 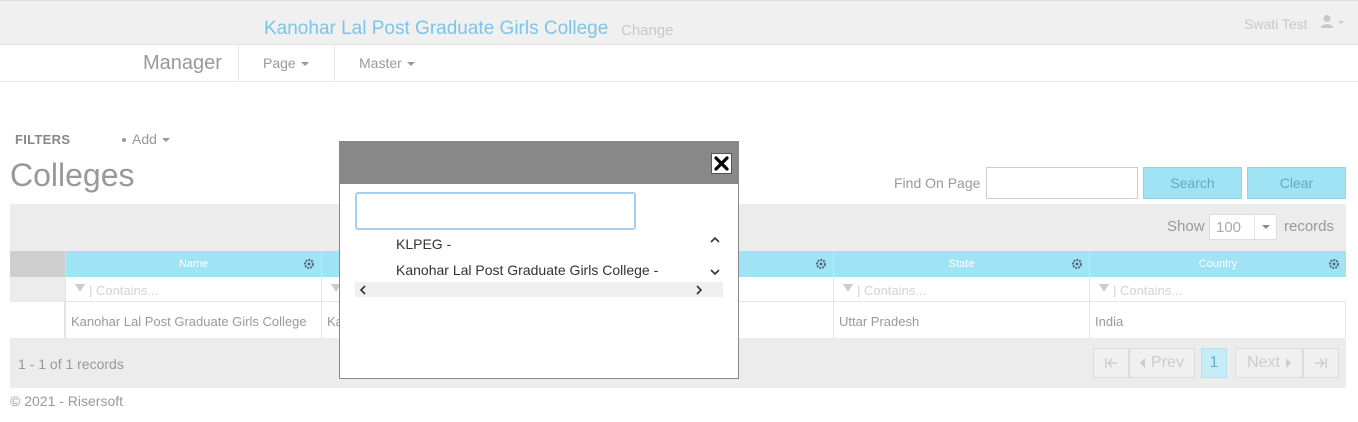 I want to click on table-cell-name: Kanohar Lal Post Graduate Girls College, so click(x=193, y=320).